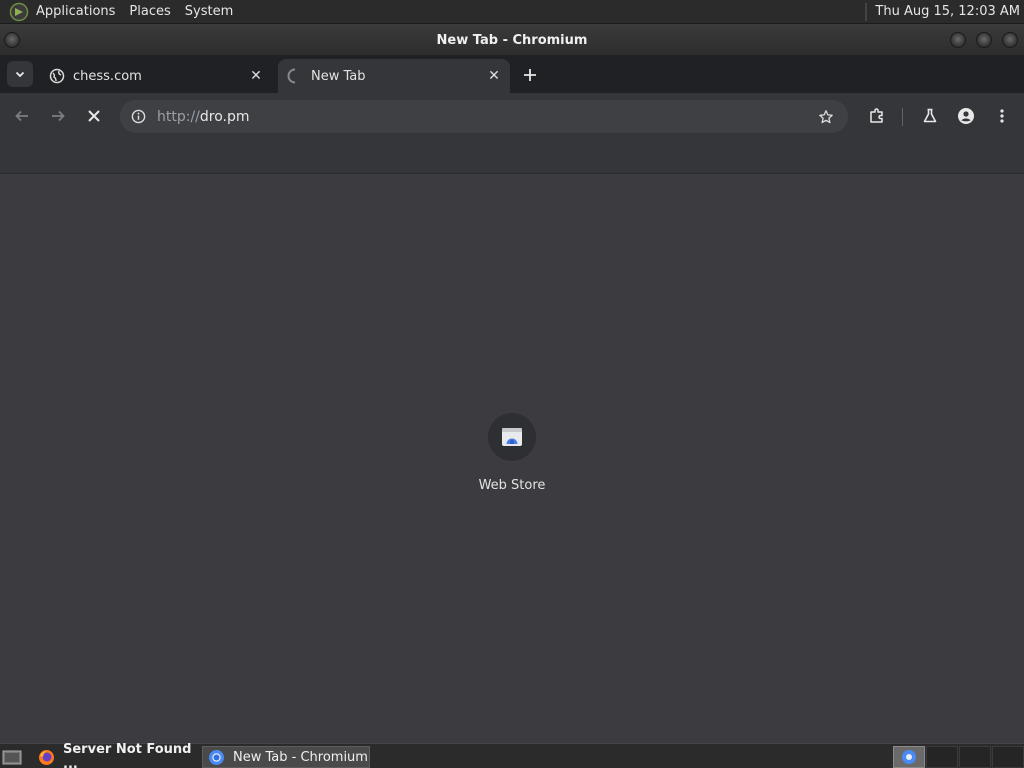  Describe the element at coordinates (57, 76) in the screenshot. I see `globe-icon` at that location.